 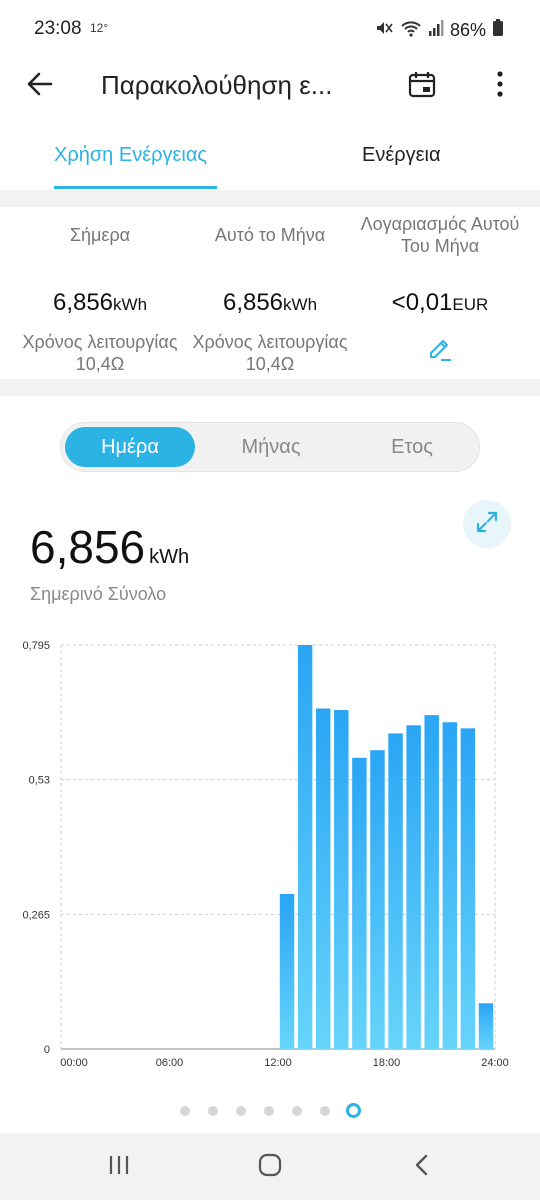 I want to click on y-tick-label: 0,795, so click(x=36, y=646).